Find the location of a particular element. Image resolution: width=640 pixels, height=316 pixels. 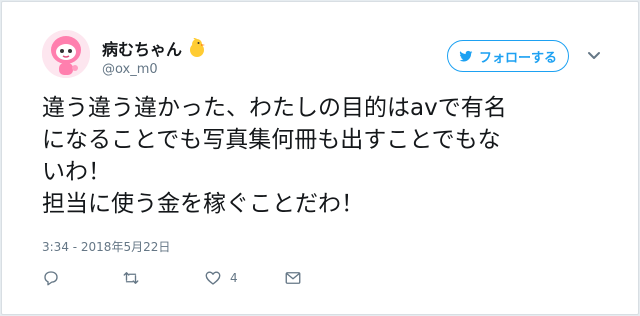

retweet-button is located at coordinates (131, 278).